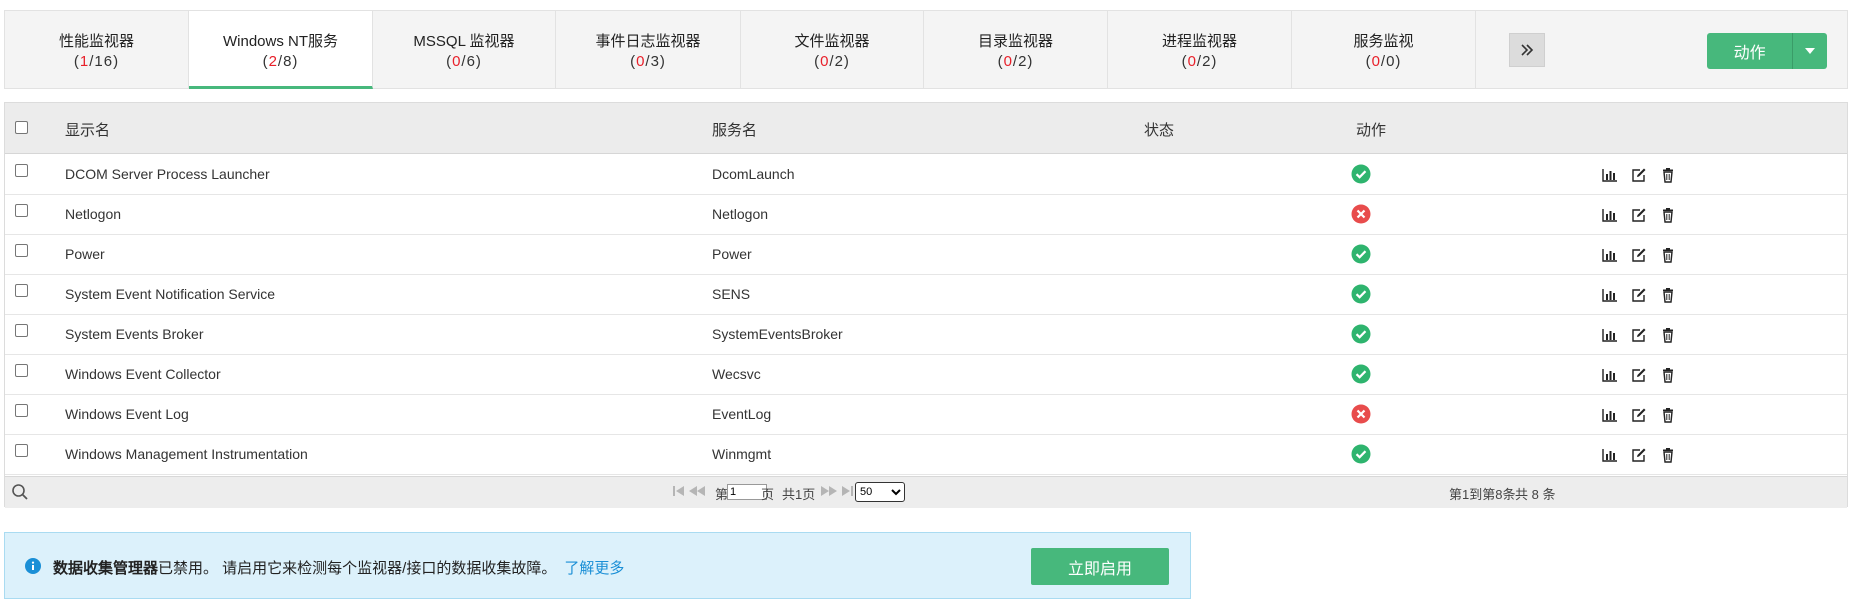 This screenshot has width=1854, height=599. Describe the element at coordinates (829, 491) in the screenshot. I see `next-page-icon` at that location.